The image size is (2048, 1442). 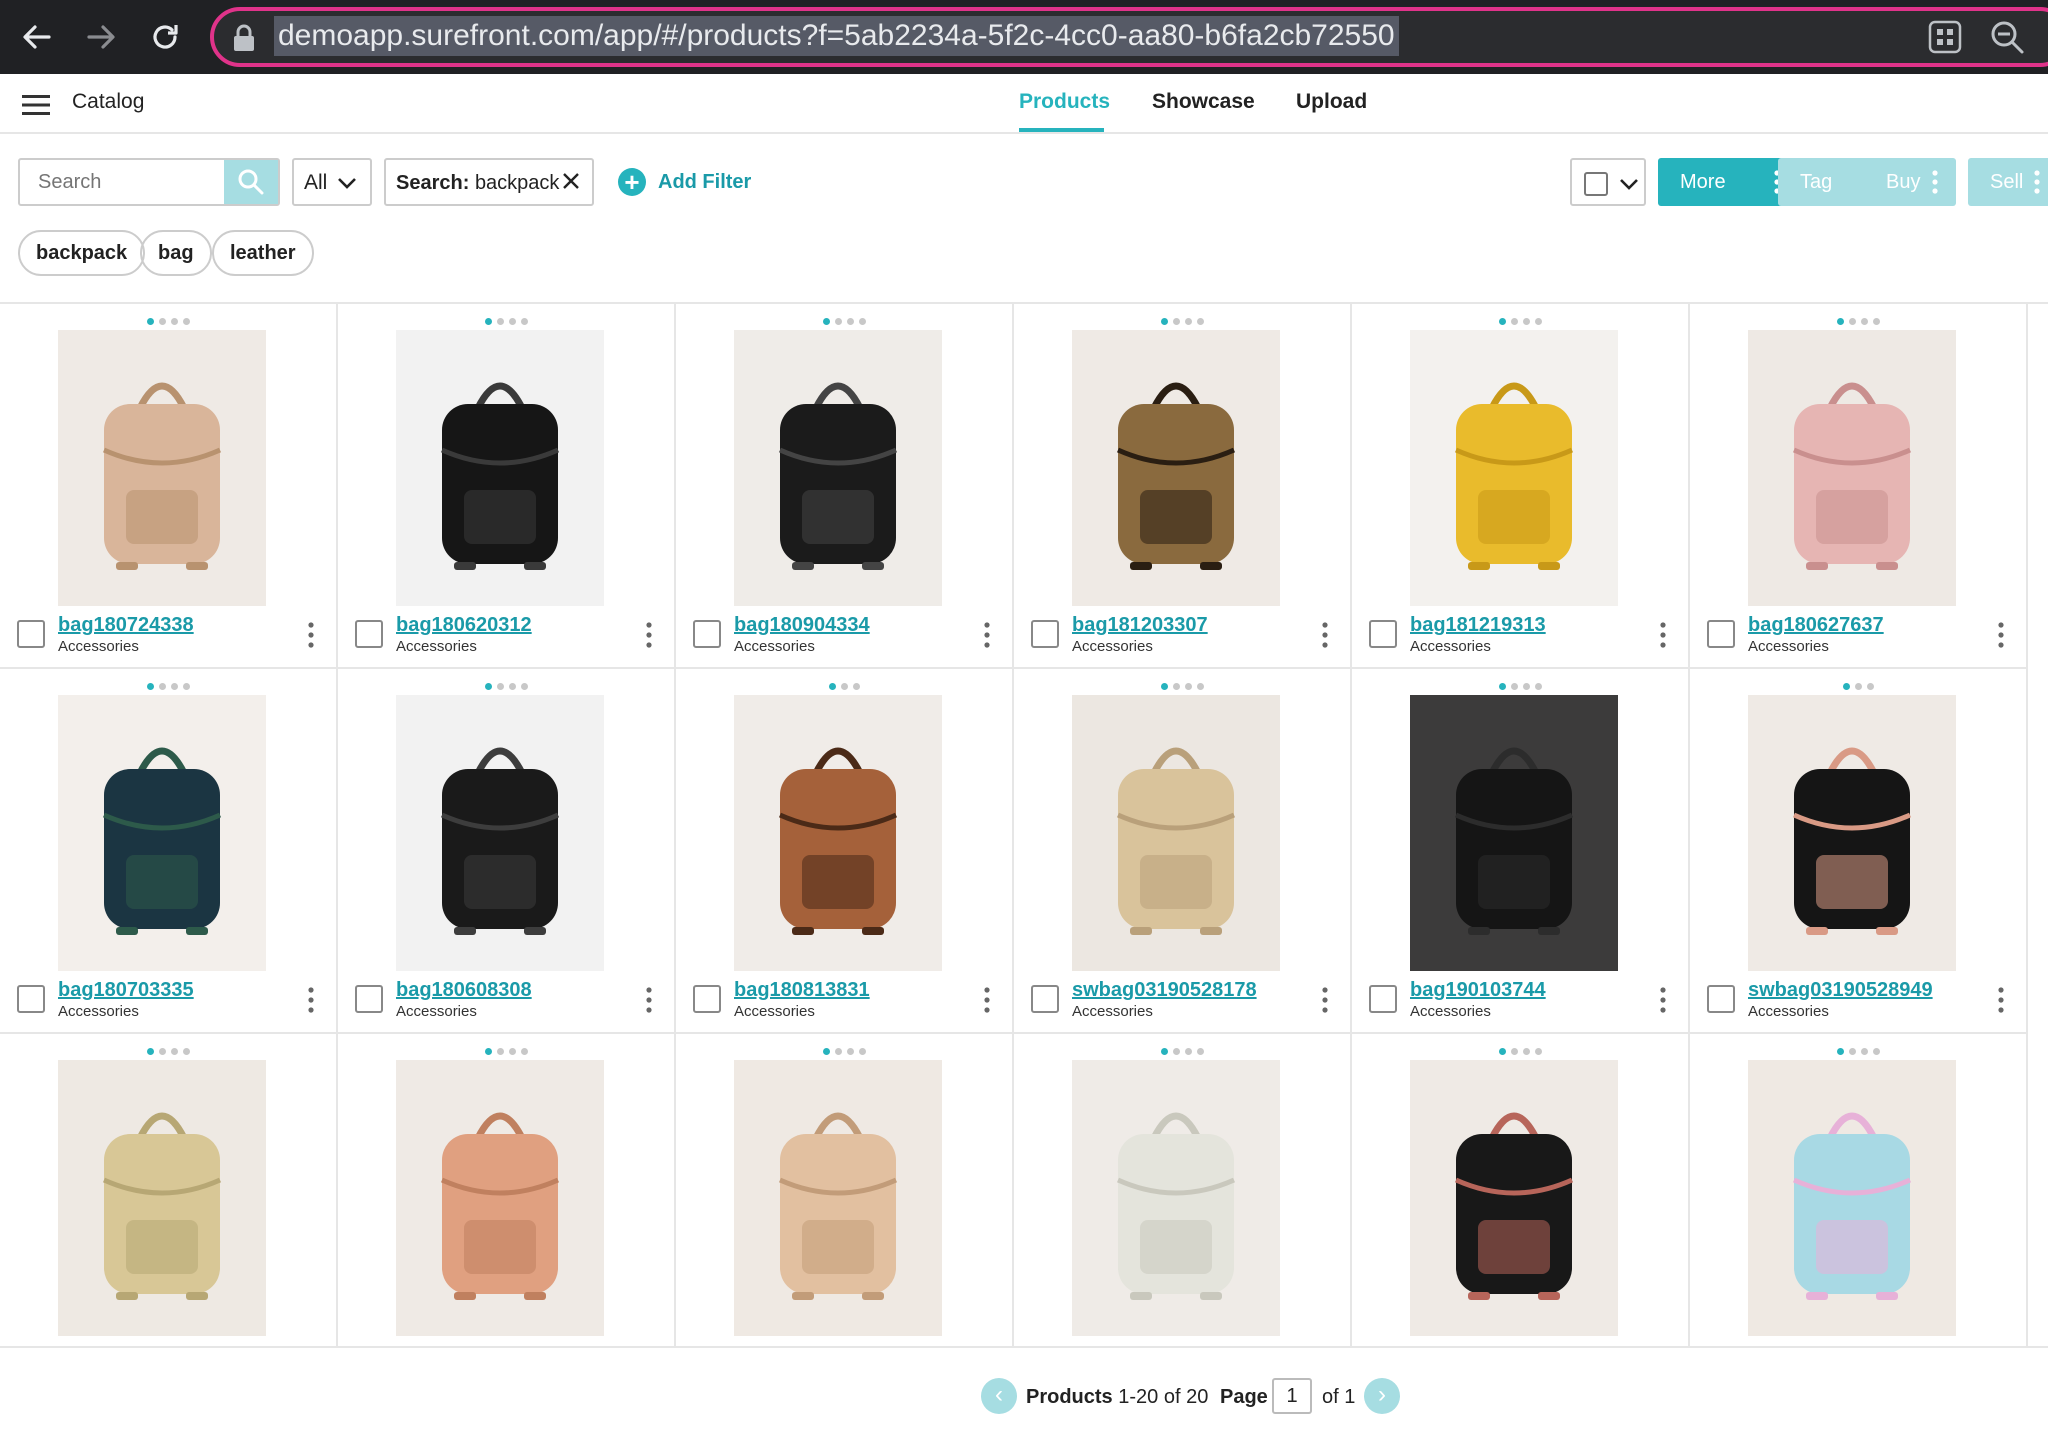 What do you see at coordinates (1164, 990) in the screenshot?
I see `product-name-link: swbag03190528178` at bounding box center [1164, 990].